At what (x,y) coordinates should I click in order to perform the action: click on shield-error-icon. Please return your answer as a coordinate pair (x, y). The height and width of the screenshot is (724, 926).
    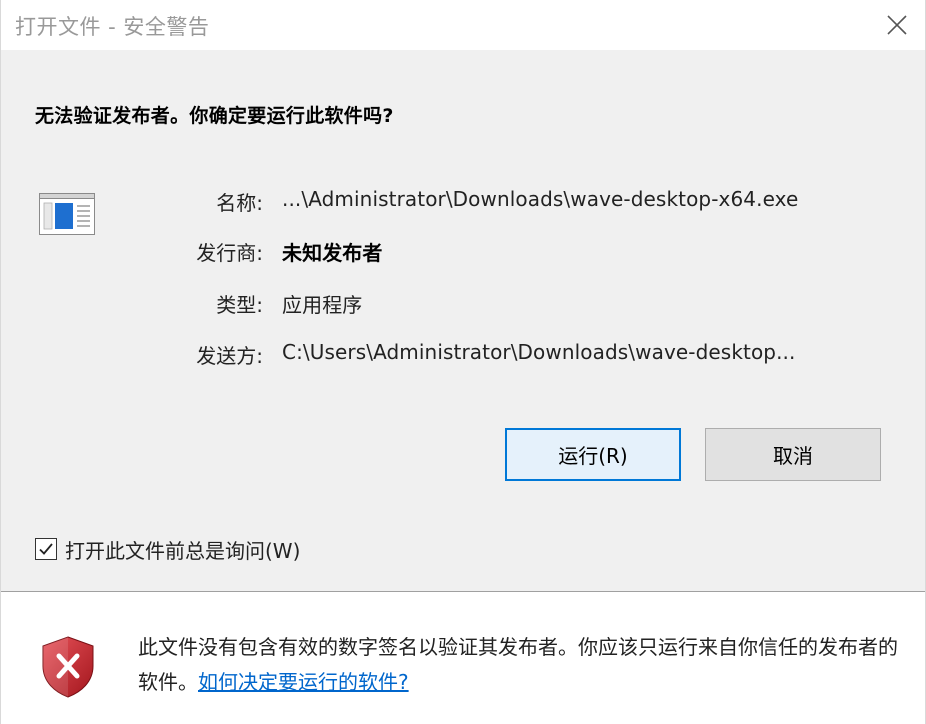
    Looking at the image, I should click on (68, 667).